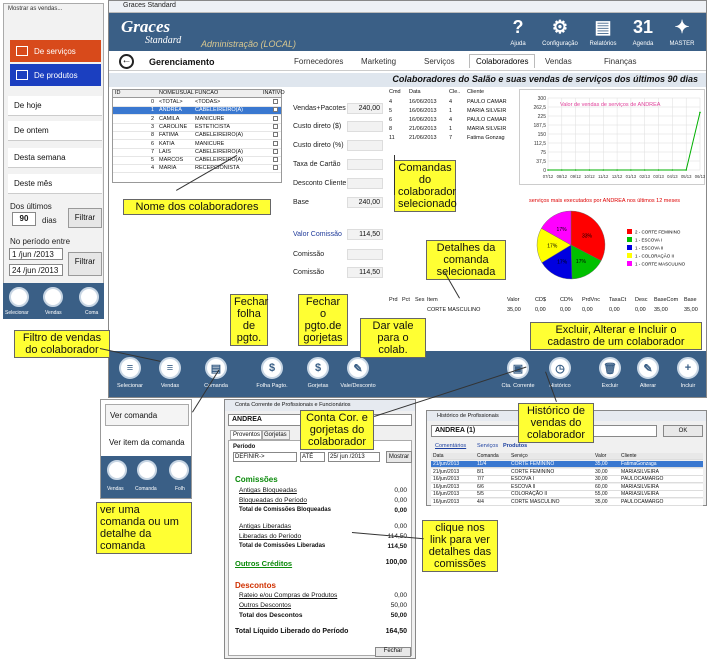  Describe the element at coordinates (393, 652) in the screenshot. I see `close-button: Fechar` at that location.